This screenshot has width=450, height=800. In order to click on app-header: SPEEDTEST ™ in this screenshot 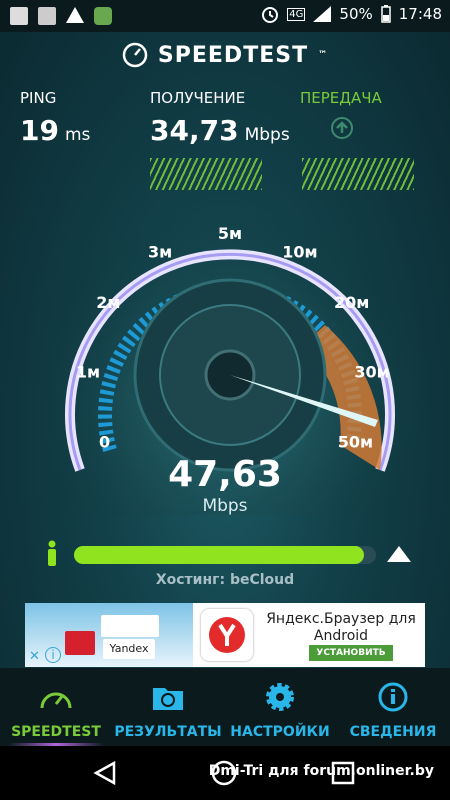, I will do `click(225, 57)`.